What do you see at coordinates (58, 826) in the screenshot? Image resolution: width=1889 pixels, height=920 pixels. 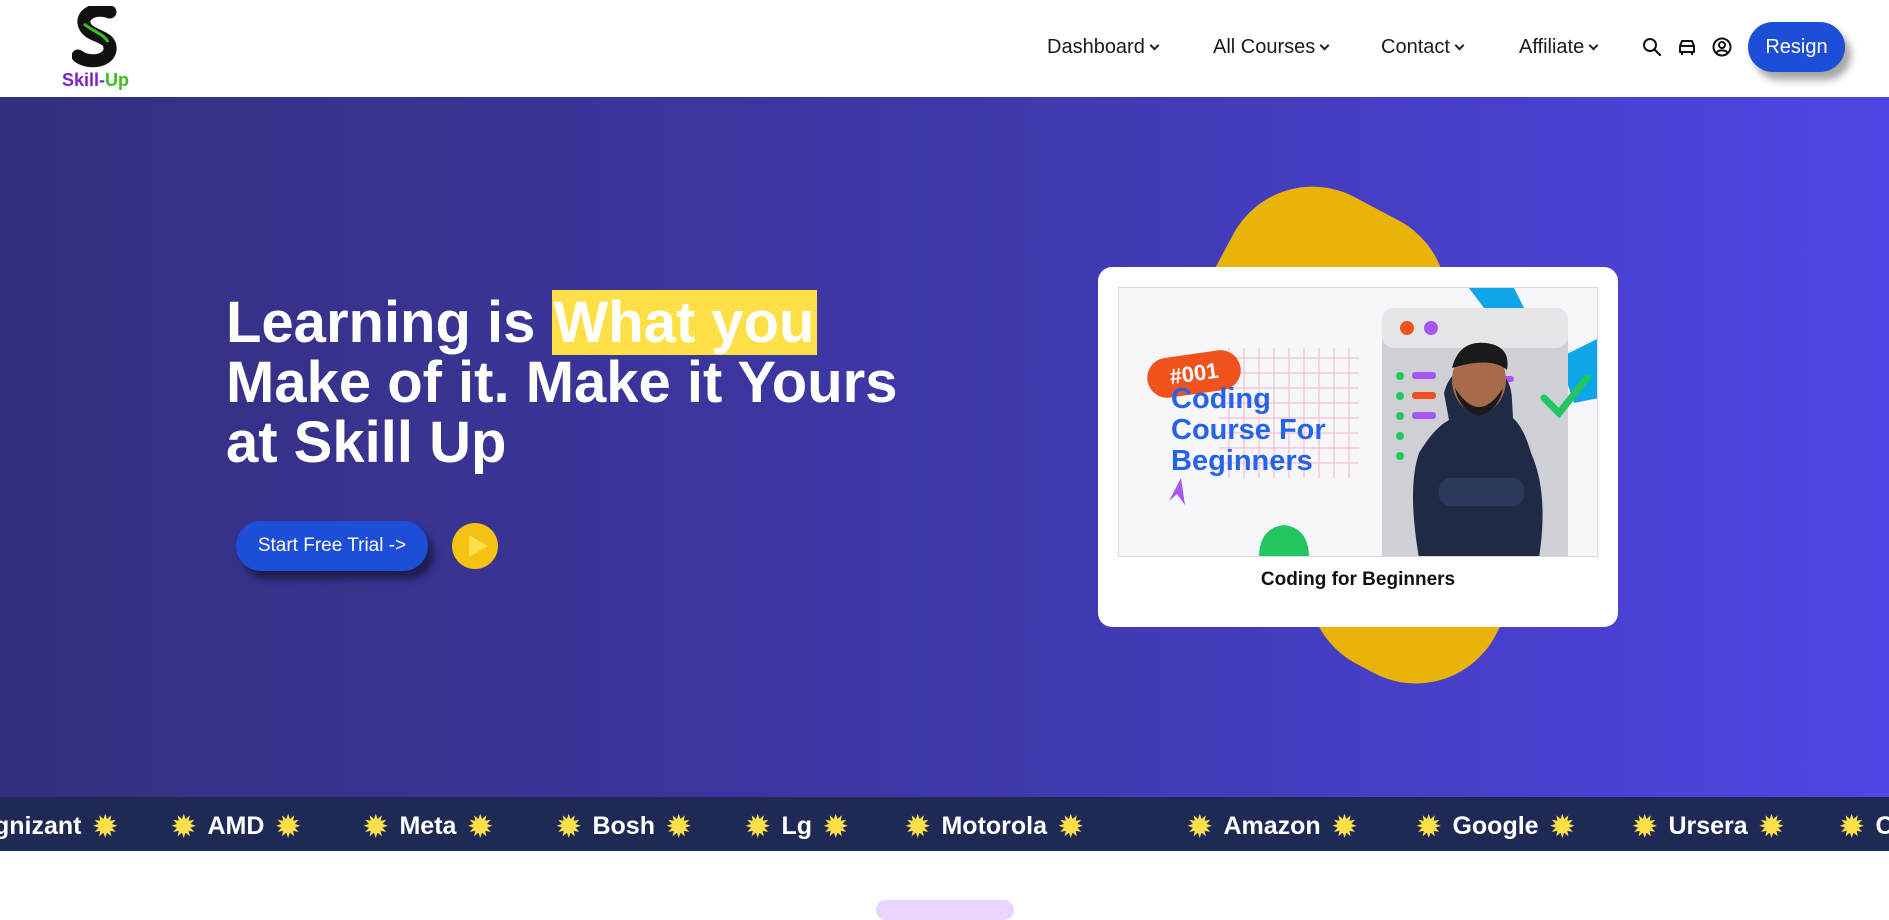 I see `ticker-item: gnizant ✹` at bounding box center [58, 826].